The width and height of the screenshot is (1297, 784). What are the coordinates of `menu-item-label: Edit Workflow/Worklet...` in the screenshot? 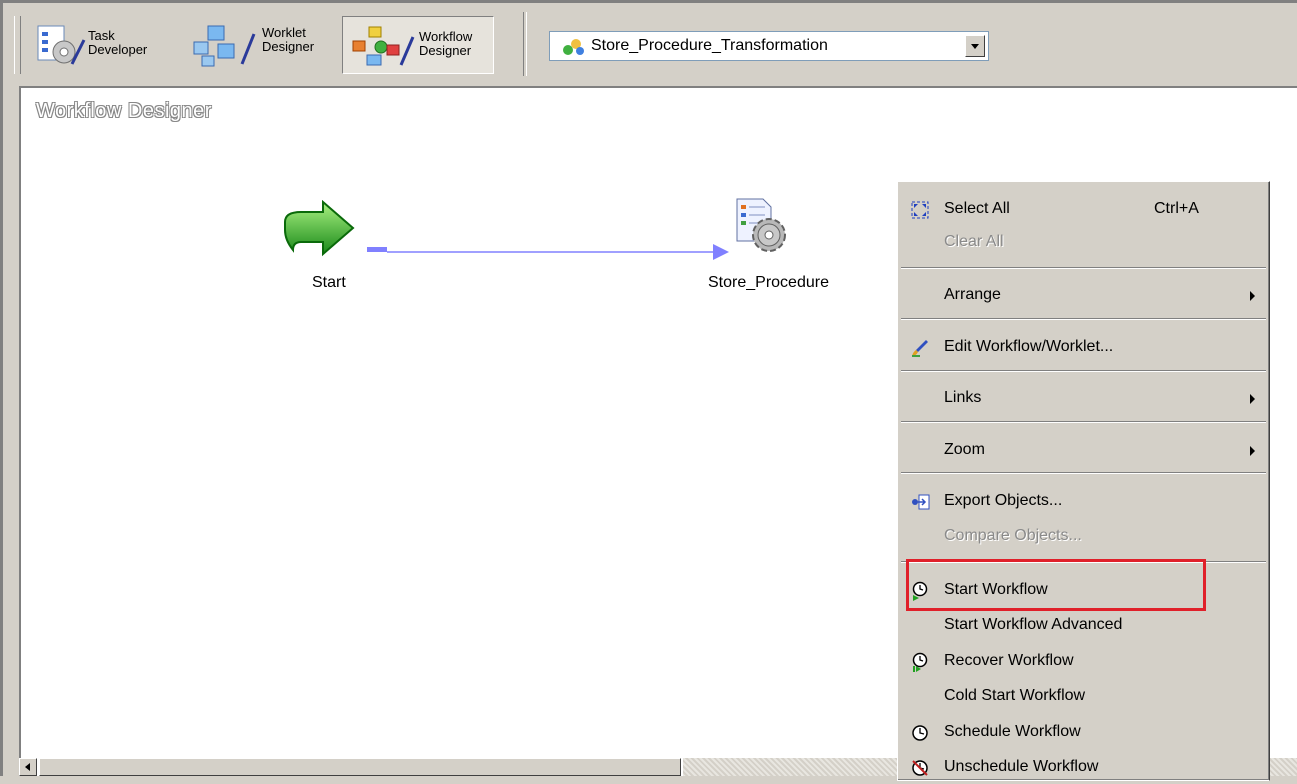 It's located at (1029, 346).